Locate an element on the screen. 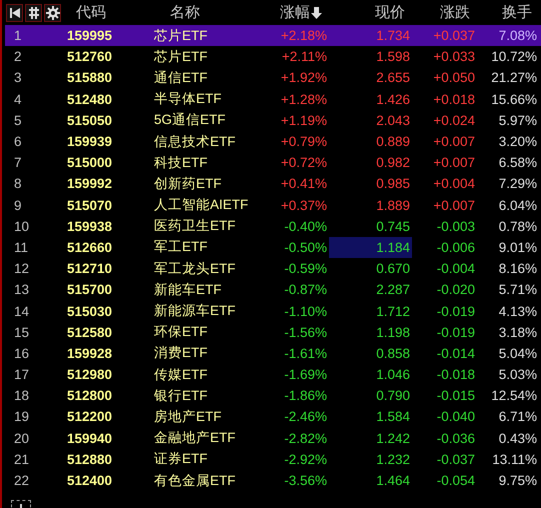 The width and height of the screenshot is (541, 508). name-cell-text: 军工ETF is located at coordinates (180, 247).